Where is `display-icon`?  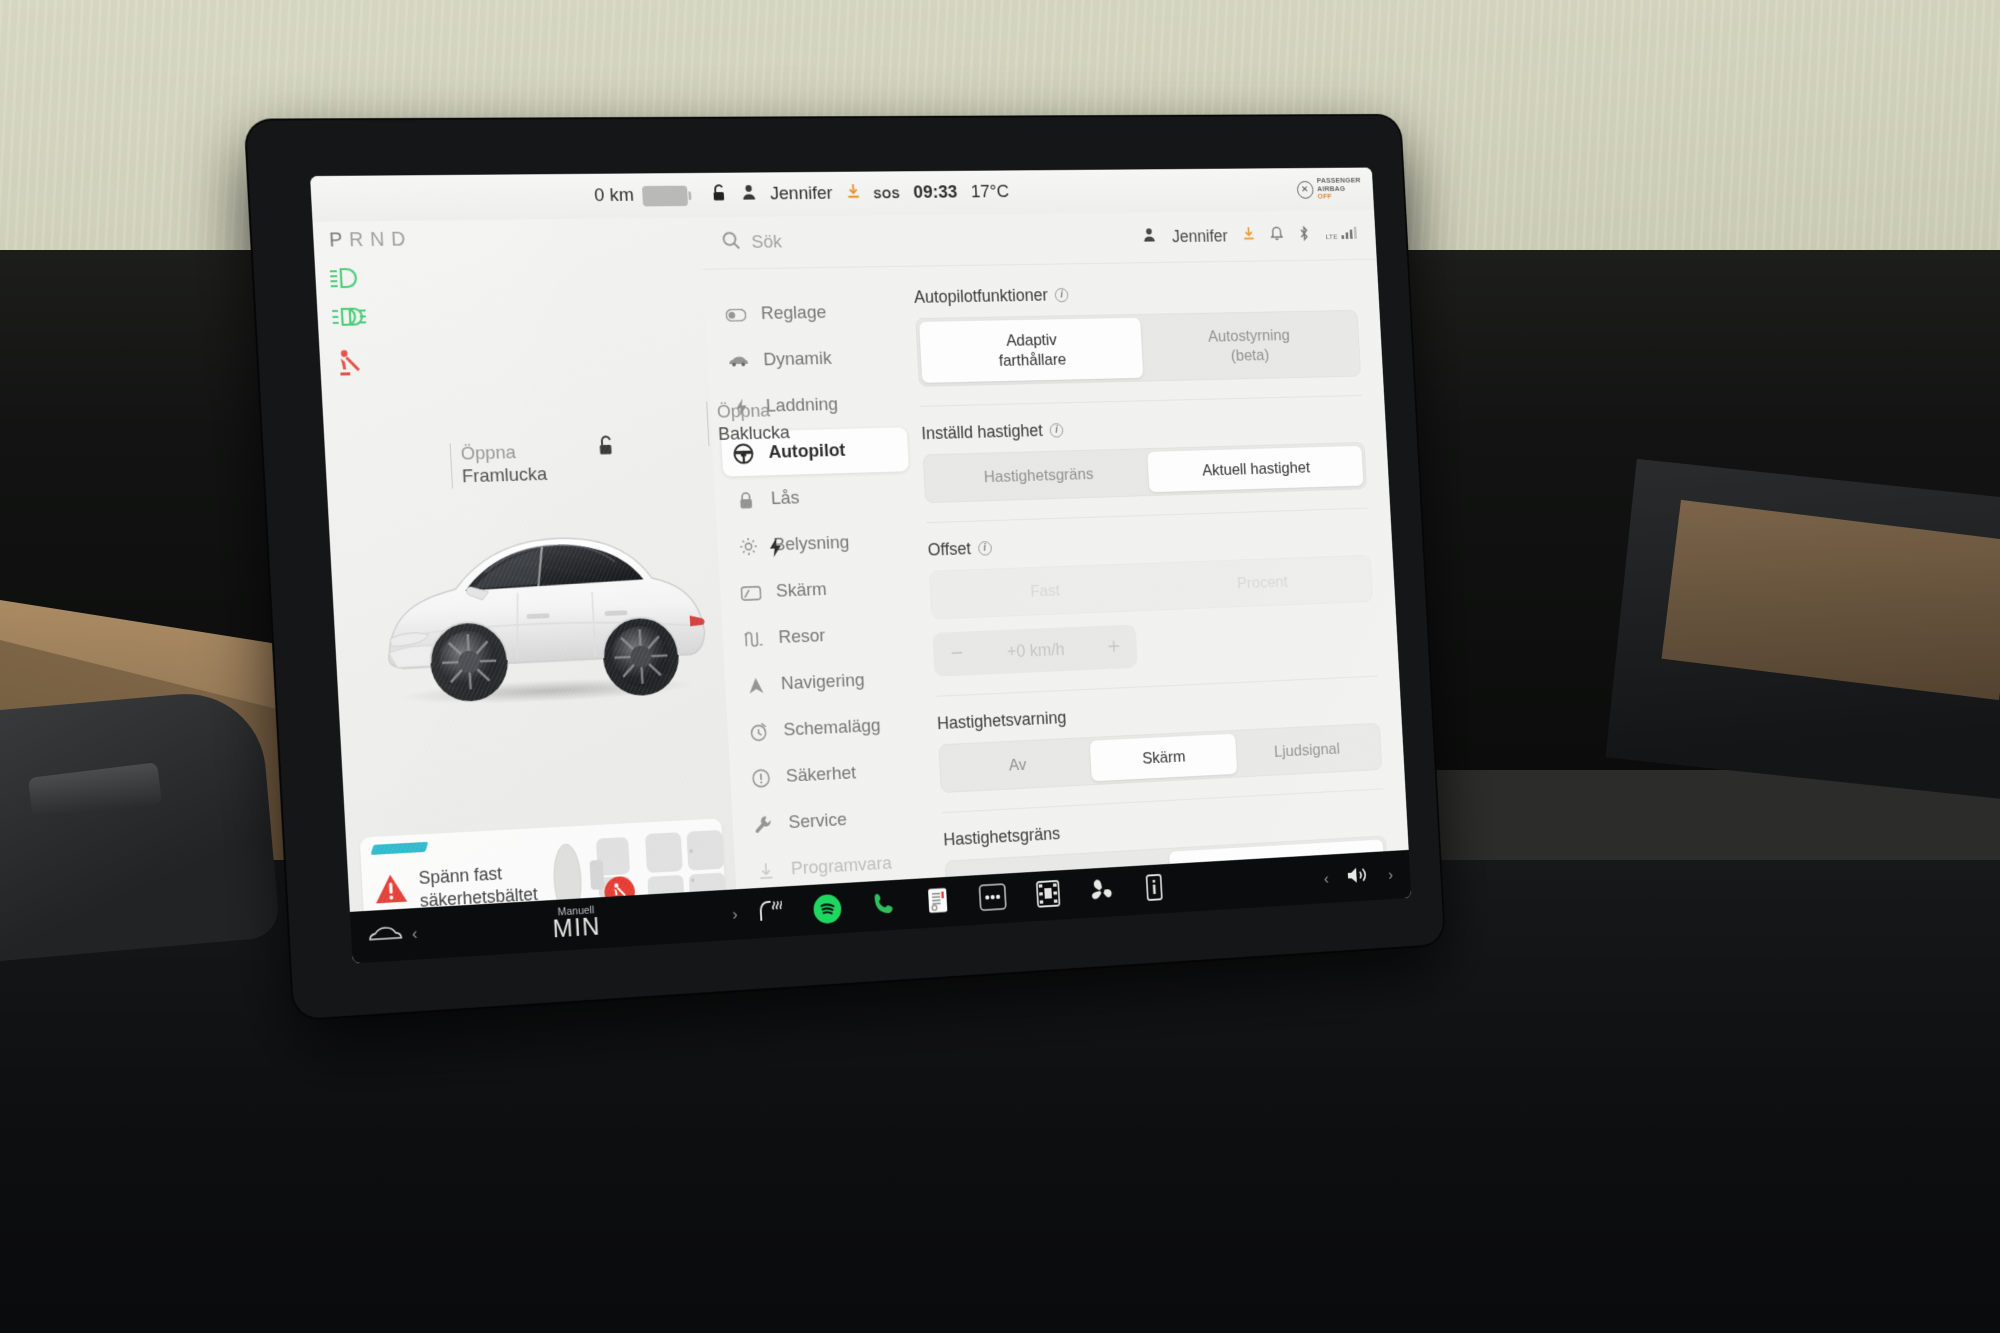
display-icon is located at coordinates (750, 592).